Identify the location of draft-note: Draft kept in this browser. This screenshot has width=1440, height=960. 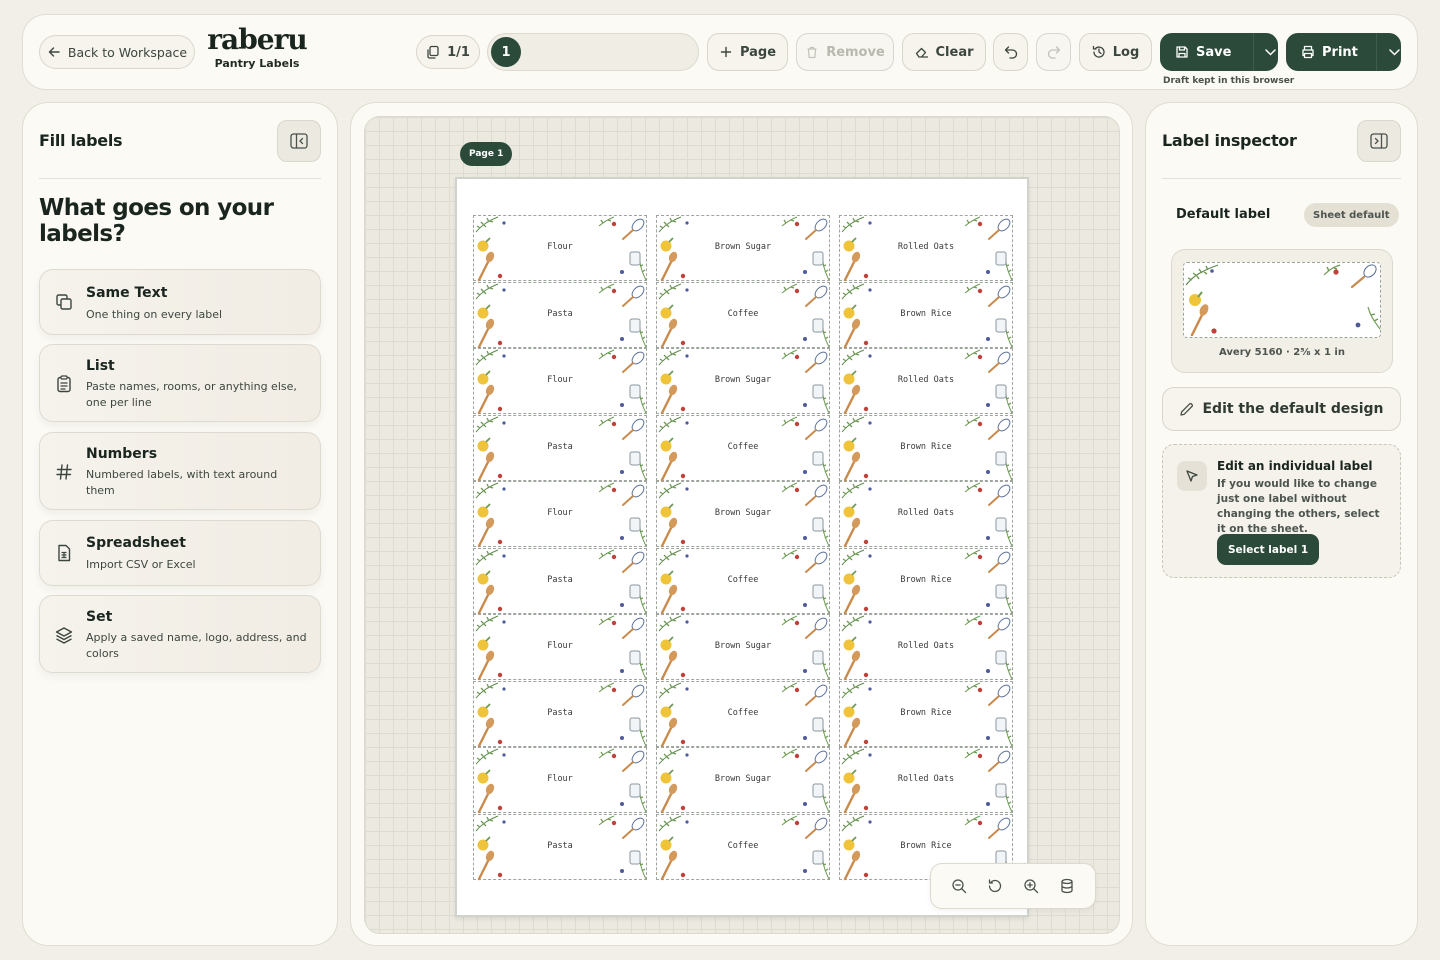
(1229, 81).